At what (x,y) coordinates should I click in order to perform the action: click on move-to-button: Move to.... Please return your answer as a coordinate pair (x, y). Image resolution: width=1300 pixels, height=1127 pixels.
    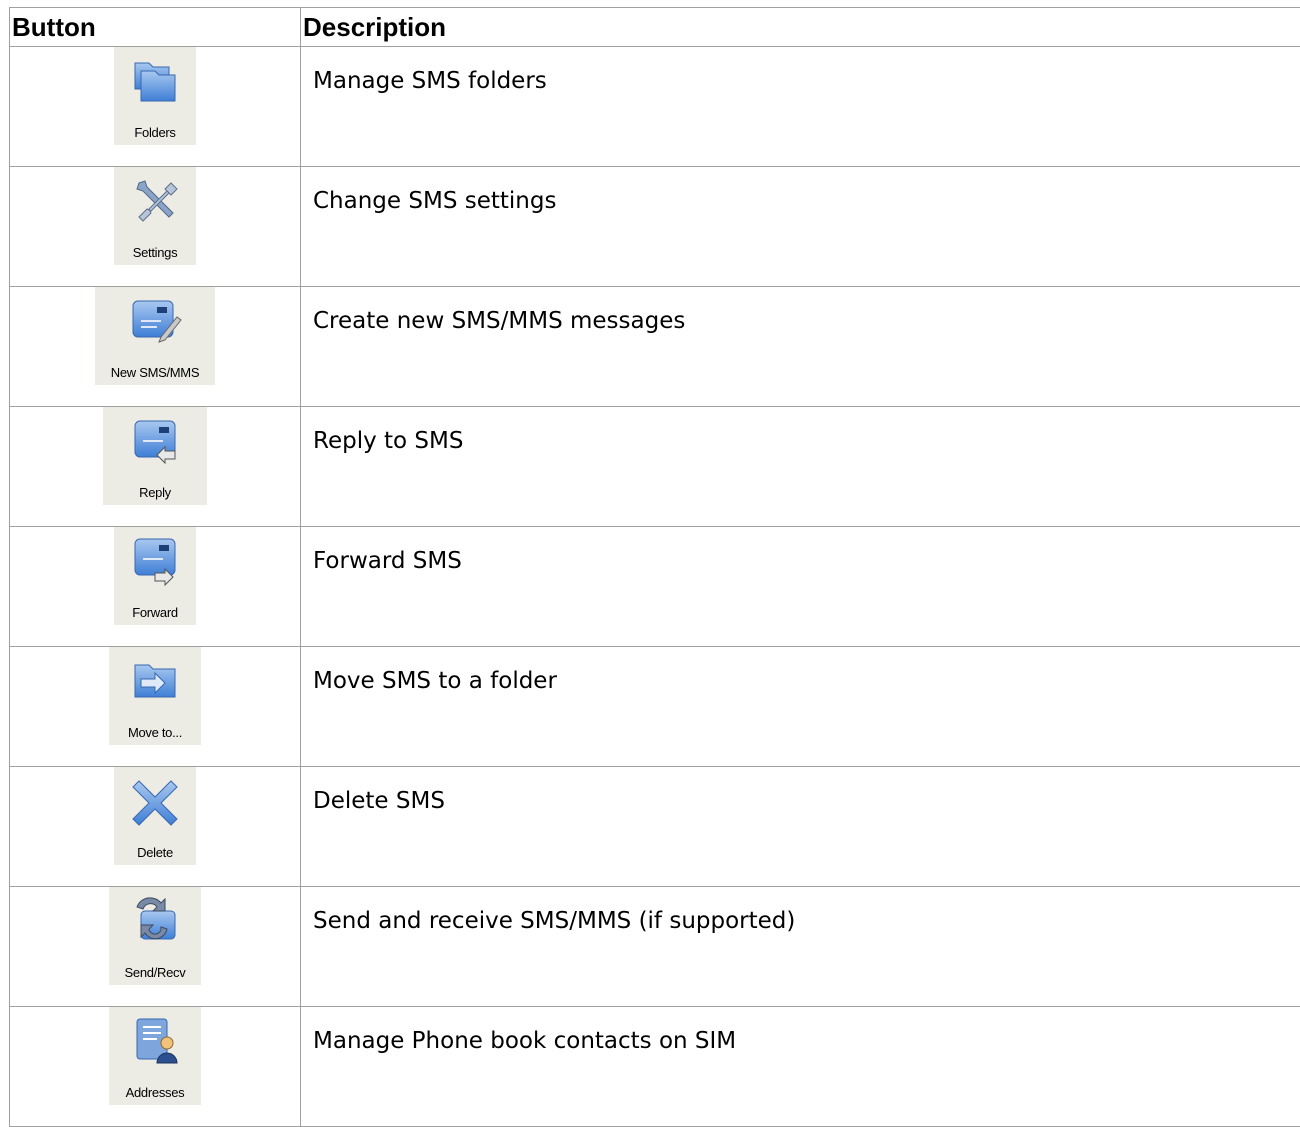
    Looking at the image, I should click on (155, 696).